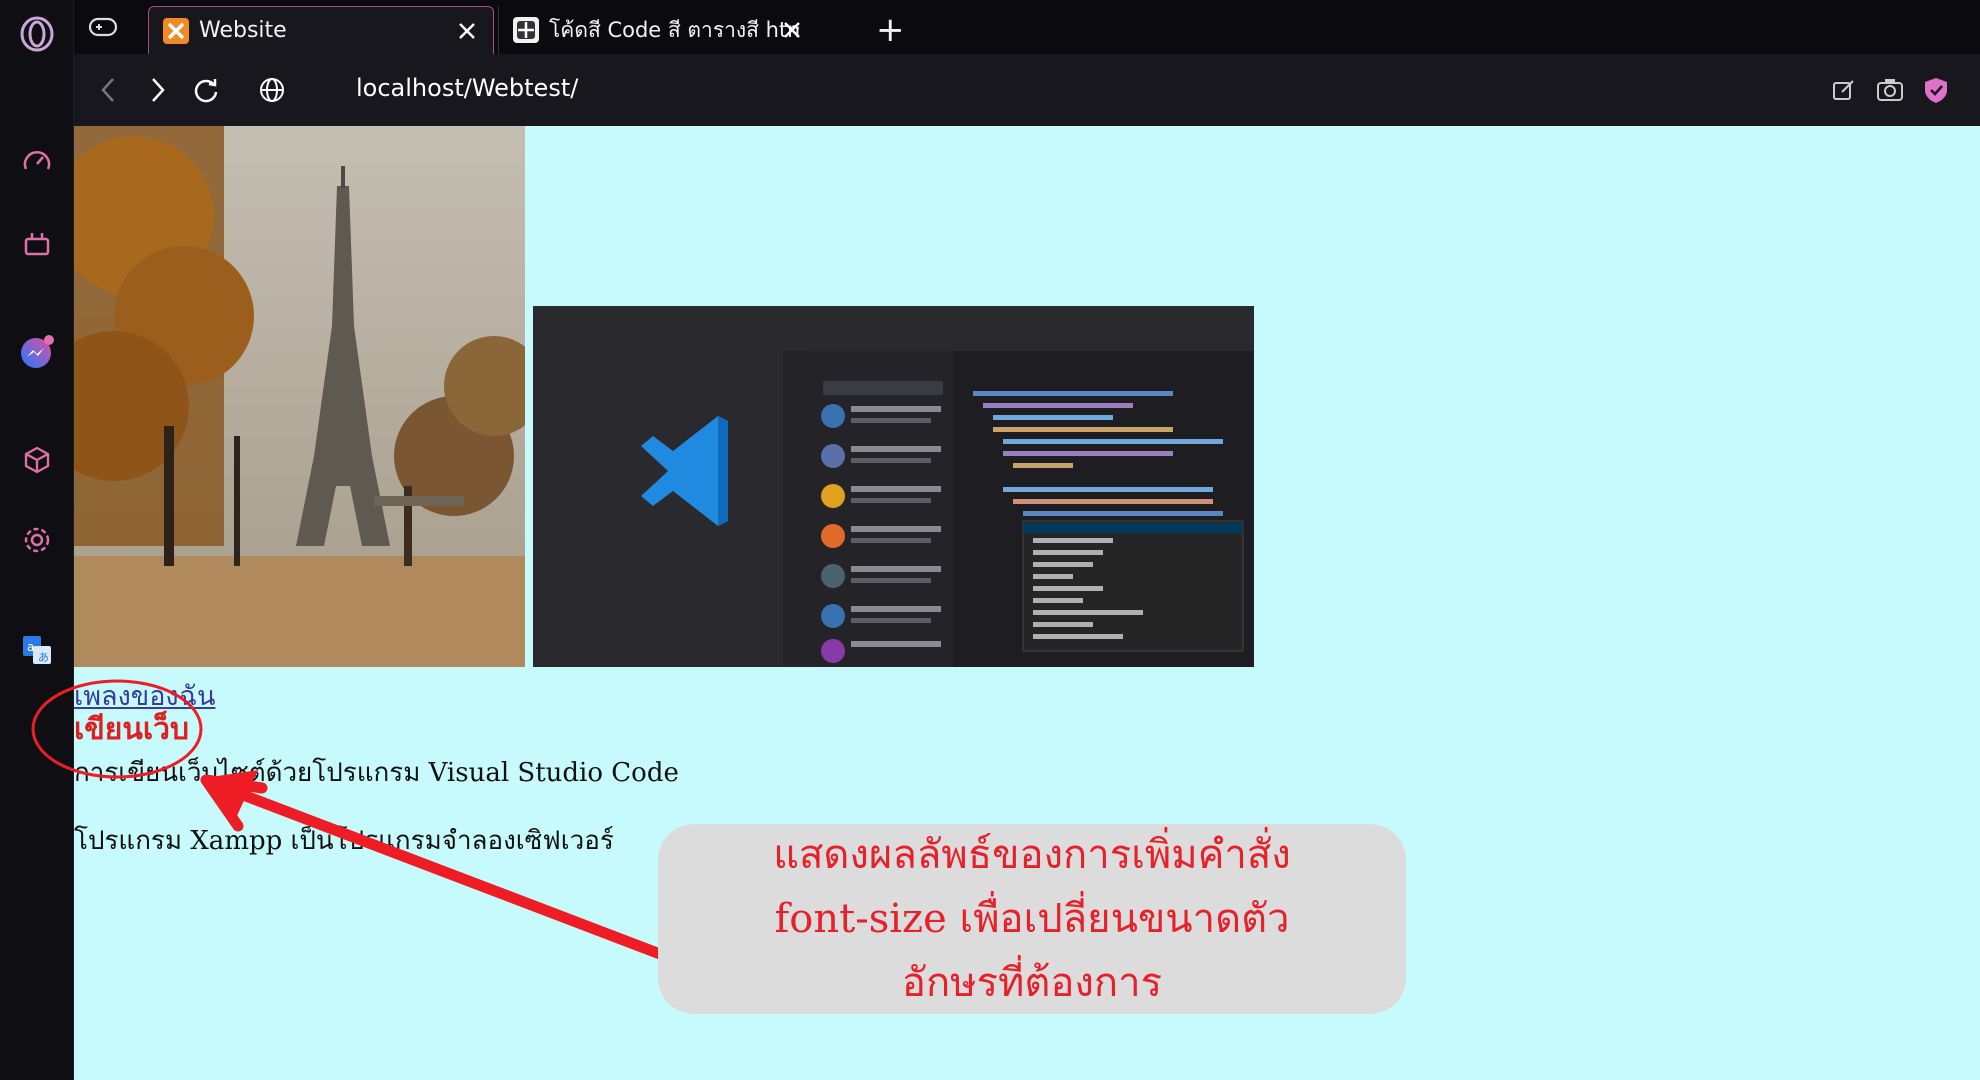  I want to click on vscode-screenshot, so click(893, 486).